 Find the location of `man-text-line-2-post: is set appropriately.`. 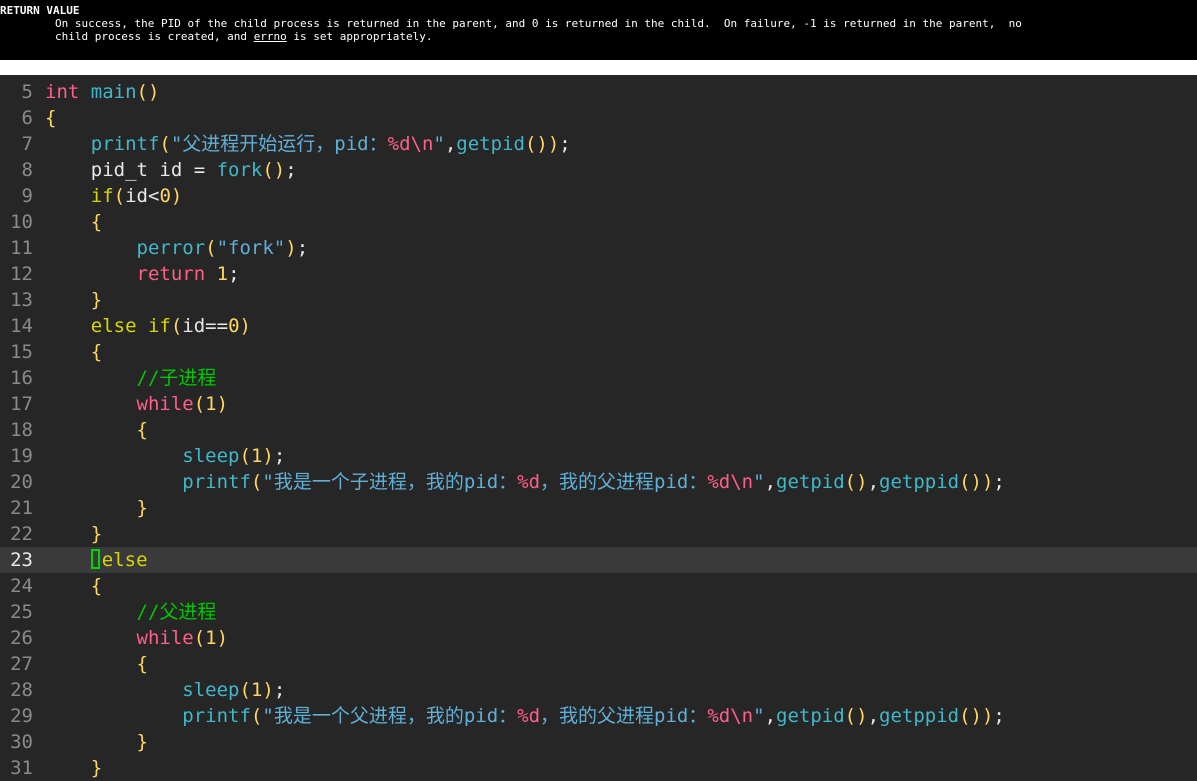

man-text-line-2-post: is set appropriately. is located at coordinates (359, 36).